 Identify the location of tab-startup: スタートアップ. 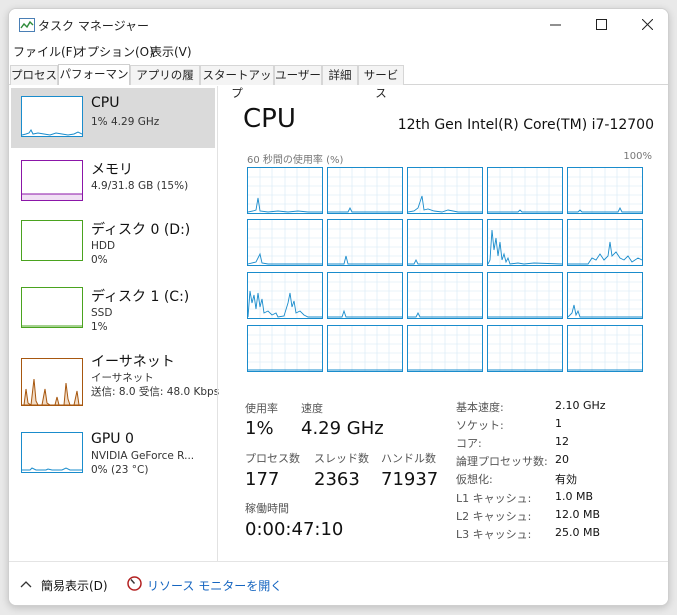
(237, 82).